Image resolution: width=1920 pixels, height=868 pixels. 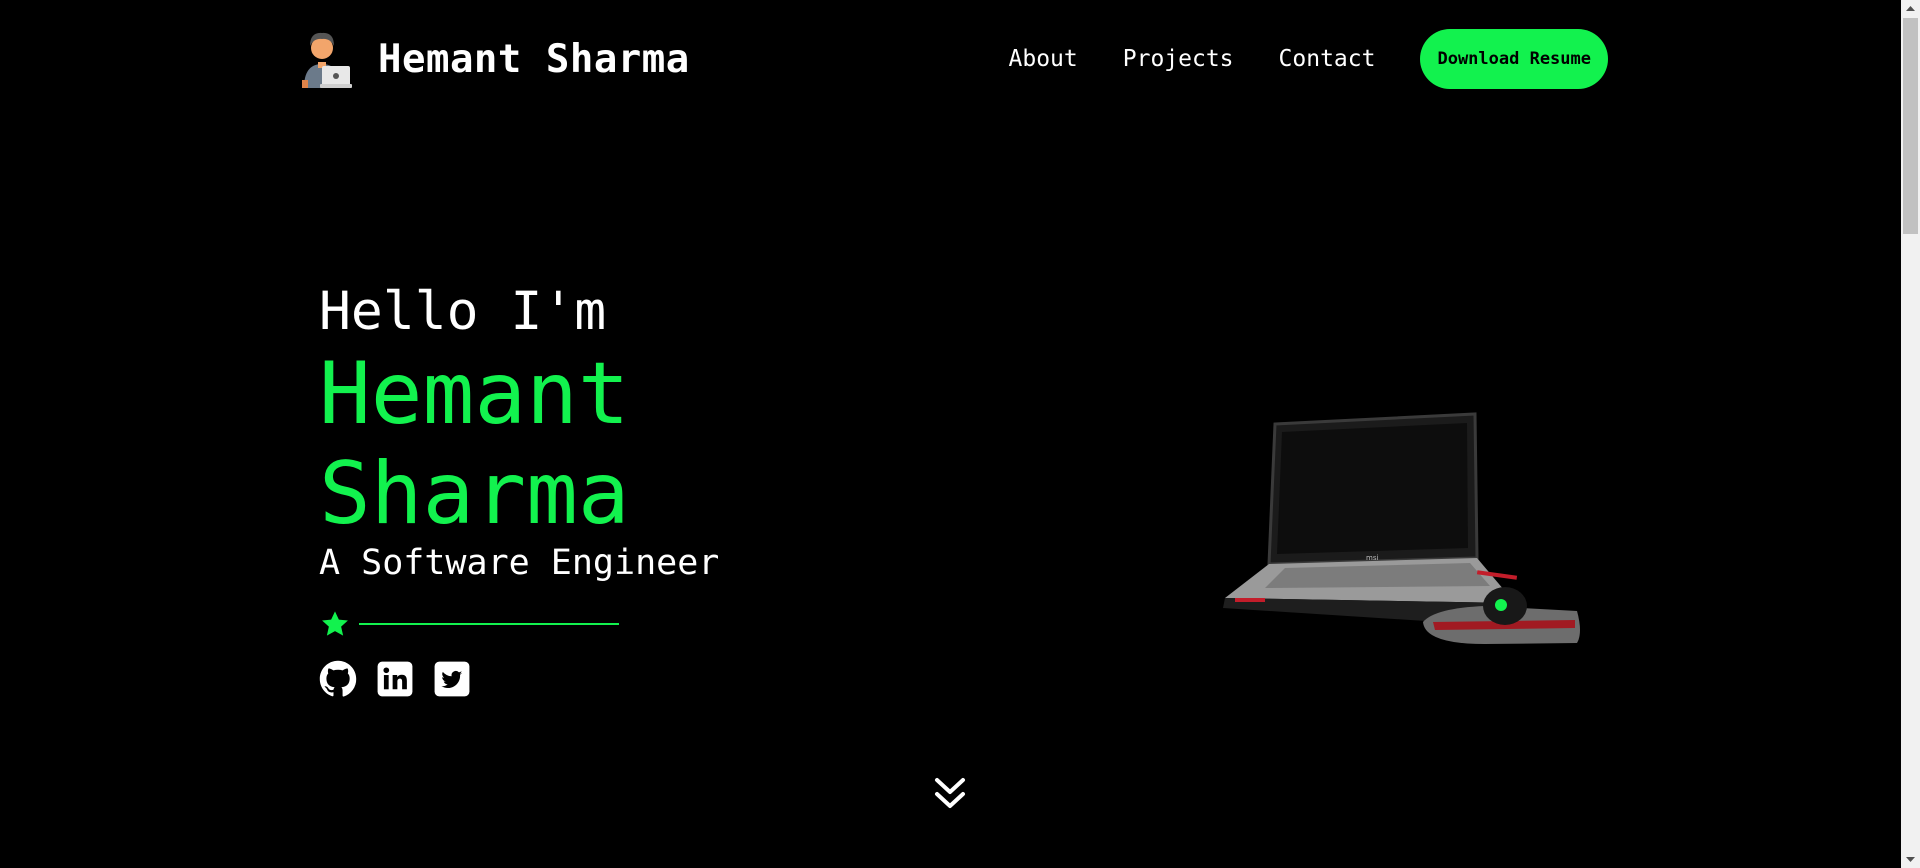 What do you see at coordinates (395, 679) in the screenshot?
I see `linkedin-icon` at bounding box center [395, 679].